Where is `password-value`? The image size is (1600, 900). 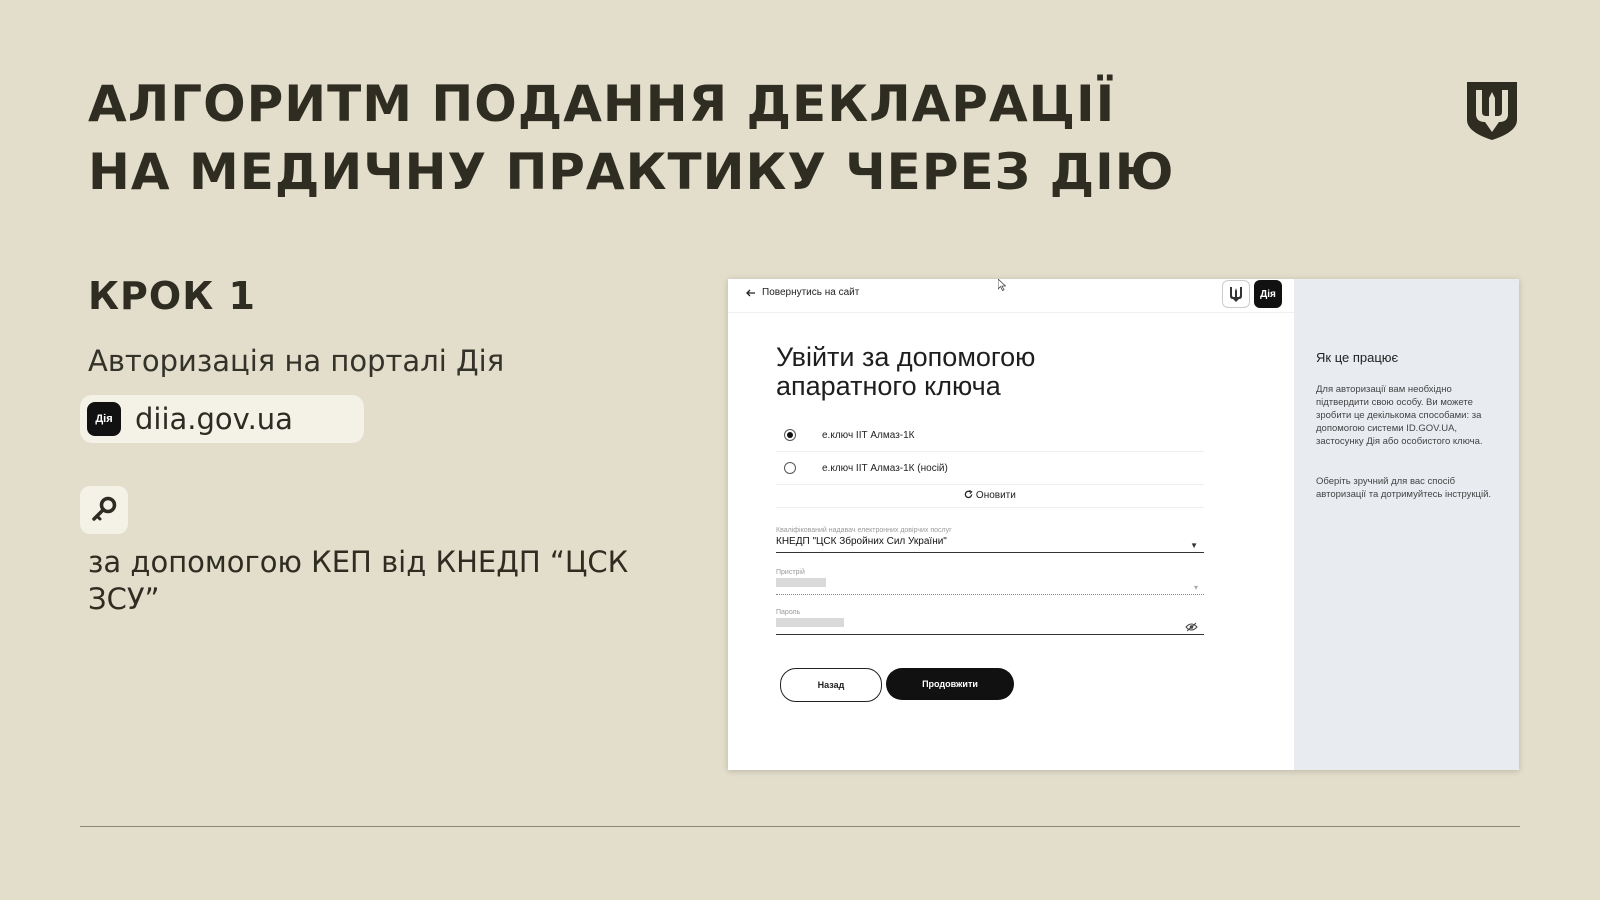
password-value is located at coordinates (990, 625).